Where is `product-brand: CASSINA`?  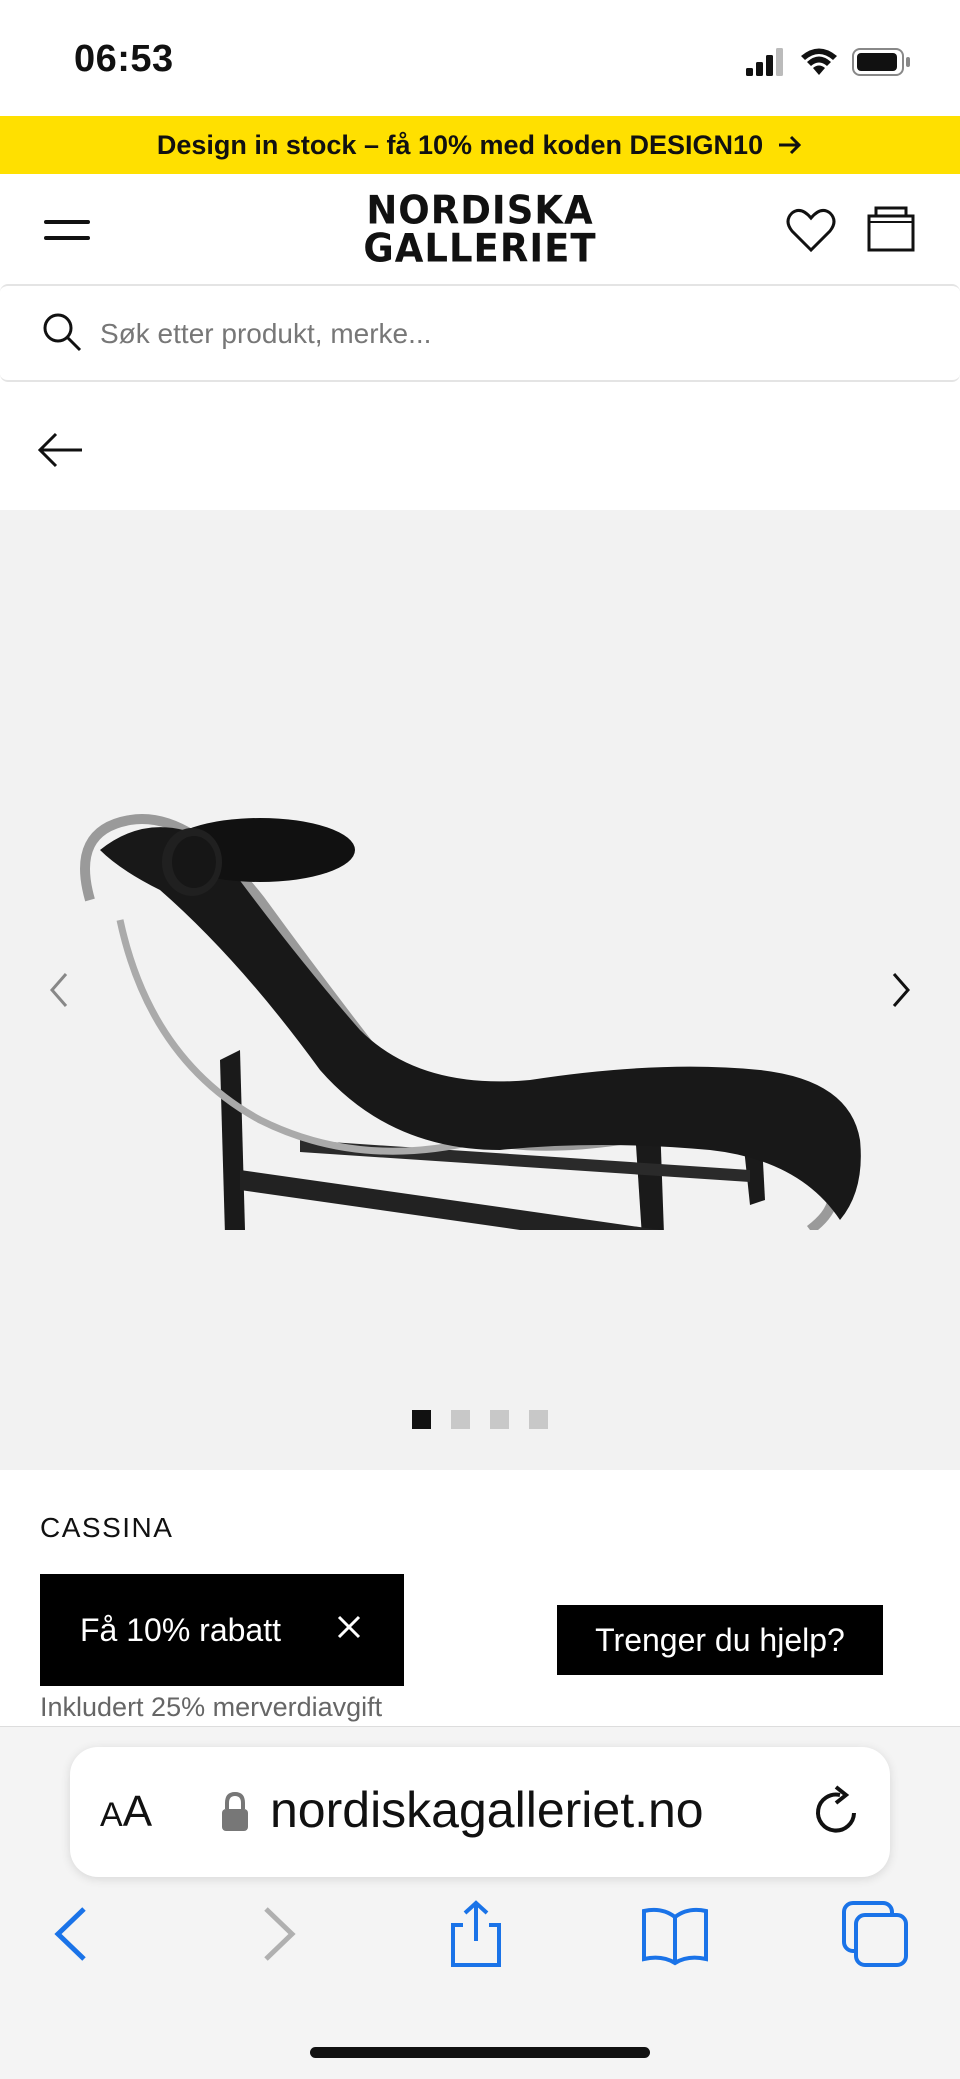
product-brand: CASSINA is located at coordinates (106, 1528).